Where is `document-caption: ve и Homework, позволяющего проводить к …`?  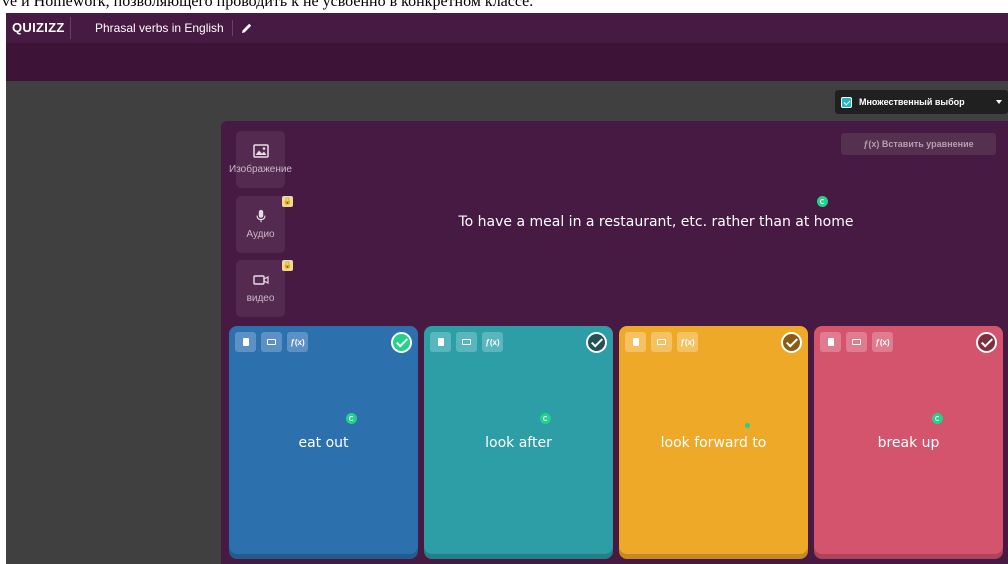
document-caption: ve и Homework, позволяющего проводить к … is located at coordinates (268, 5).